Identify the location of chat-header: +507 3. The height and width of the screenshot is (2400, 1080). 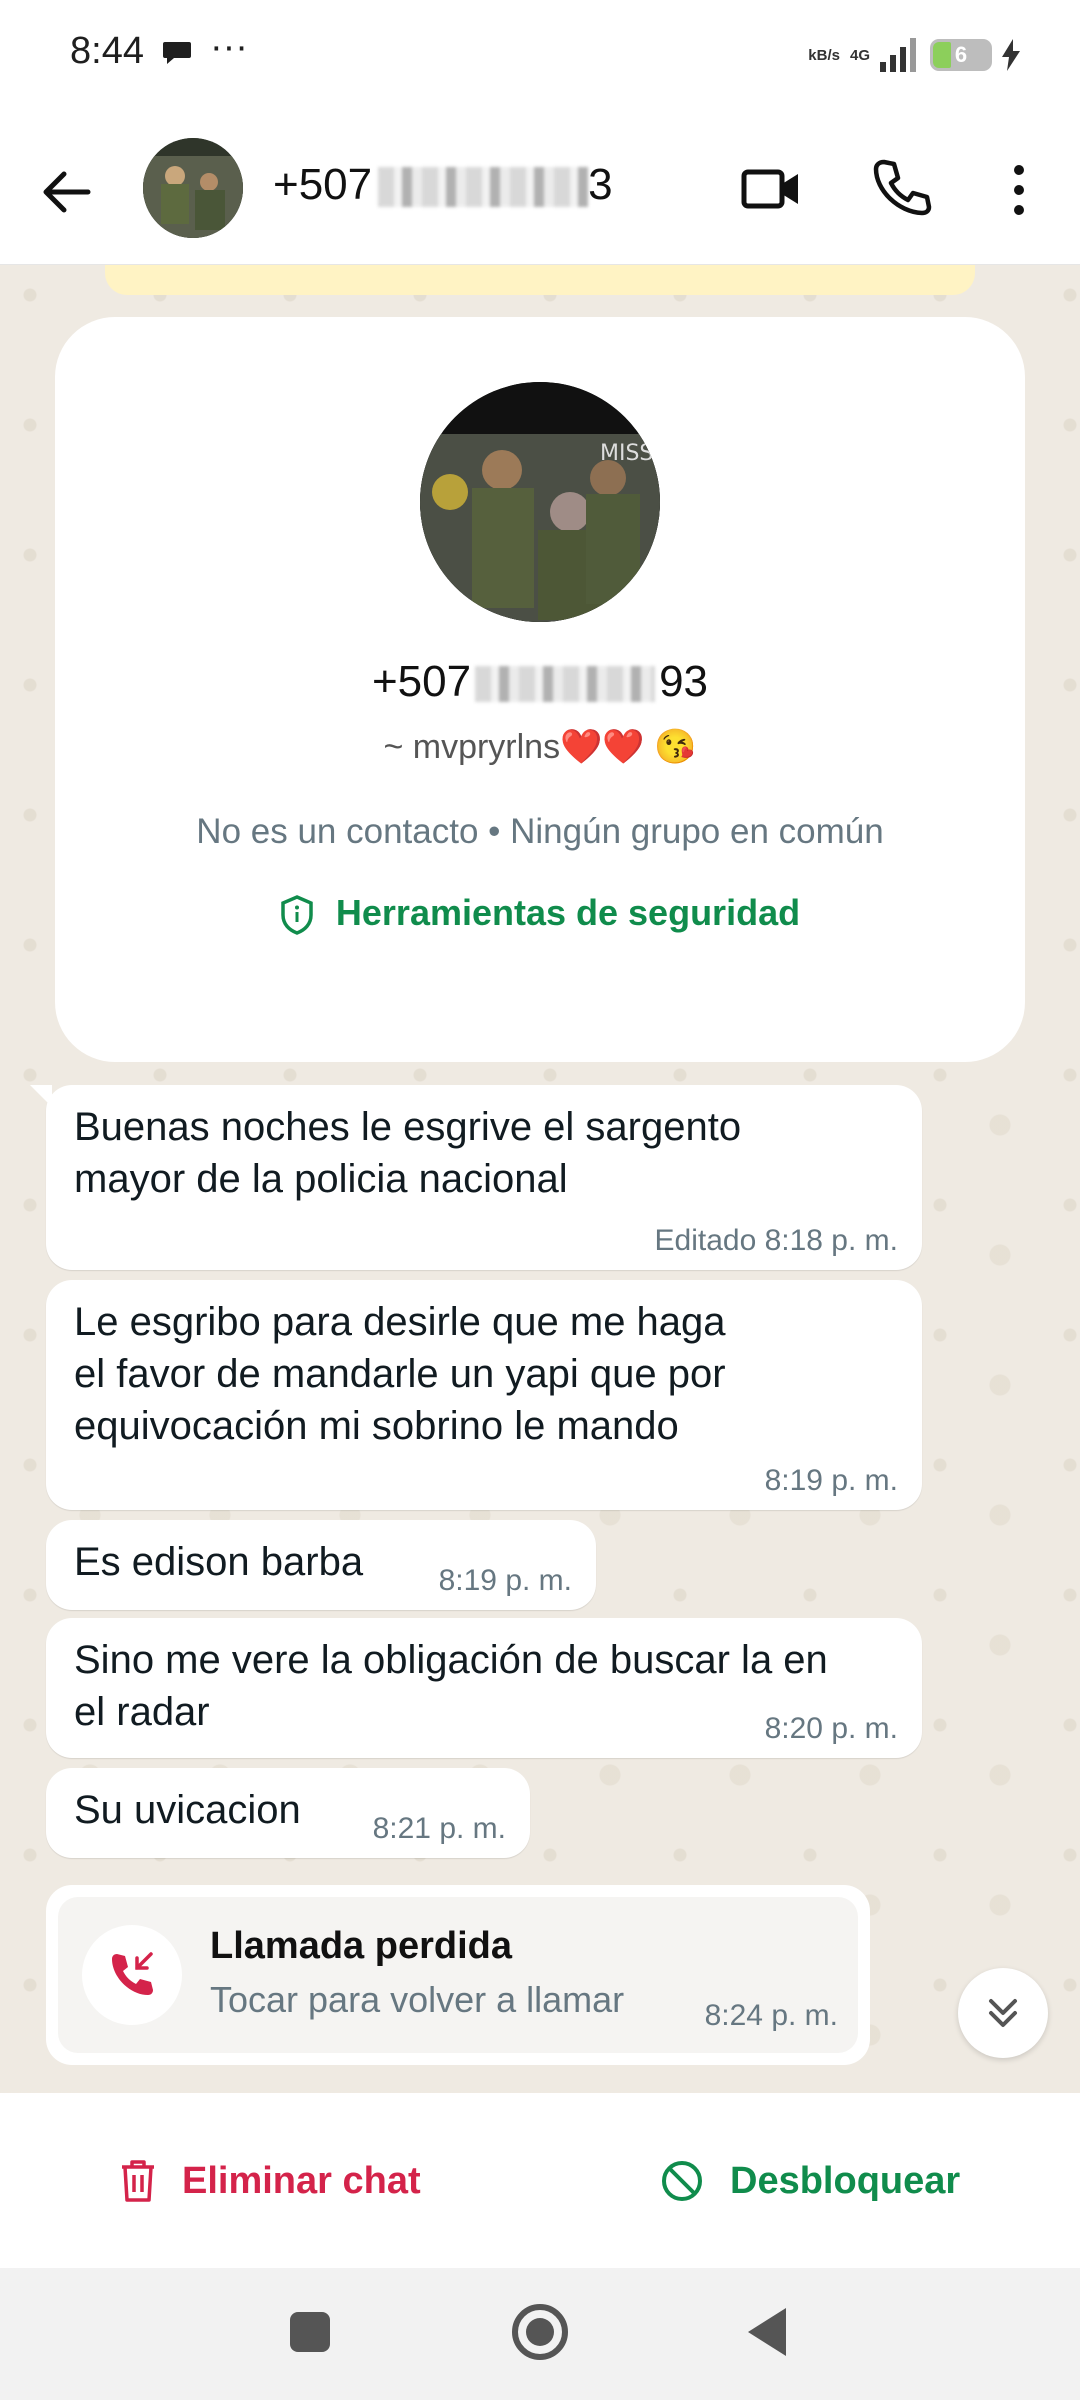
(540, 187).